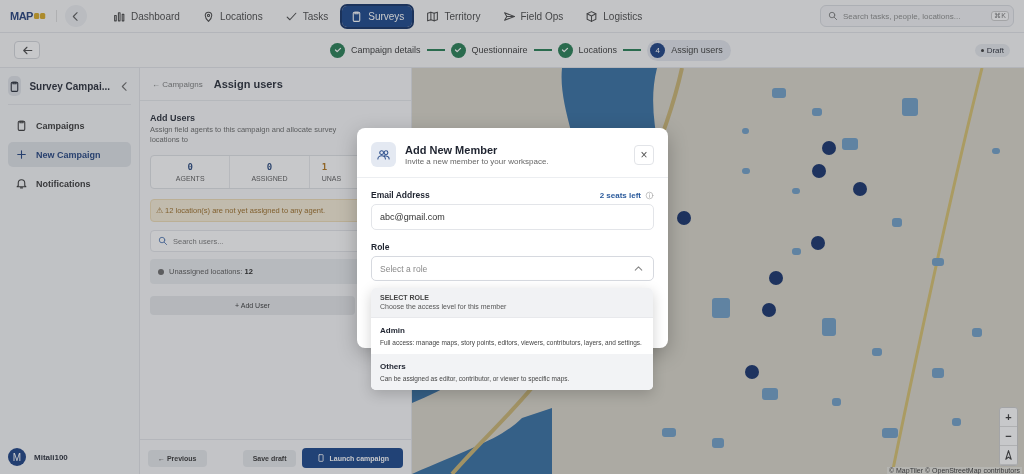  I want to click on compass-icon, so click(1008, 455).